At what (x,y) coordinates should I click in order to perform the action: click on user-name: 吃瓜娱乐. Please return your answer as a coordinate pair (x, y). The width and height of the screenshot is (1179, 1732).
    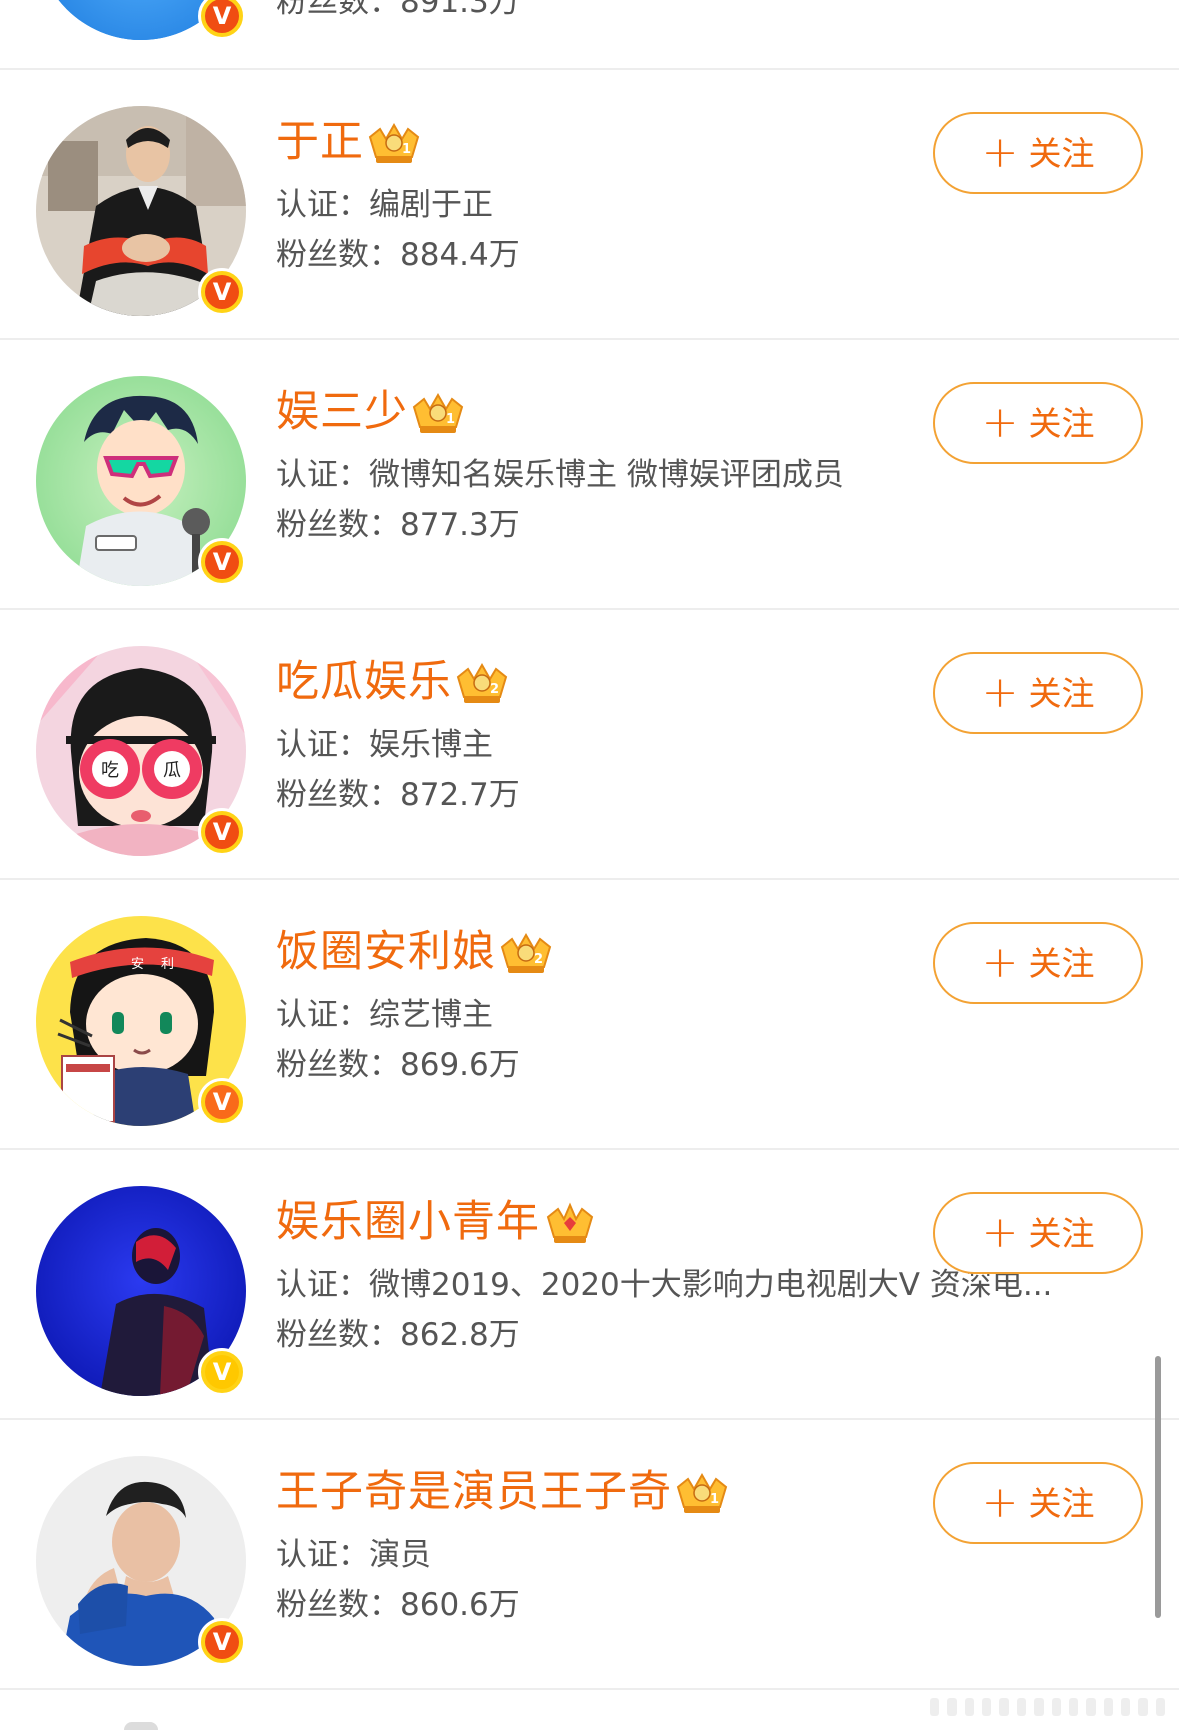
    Looking at the image, I should click on (364, 682).